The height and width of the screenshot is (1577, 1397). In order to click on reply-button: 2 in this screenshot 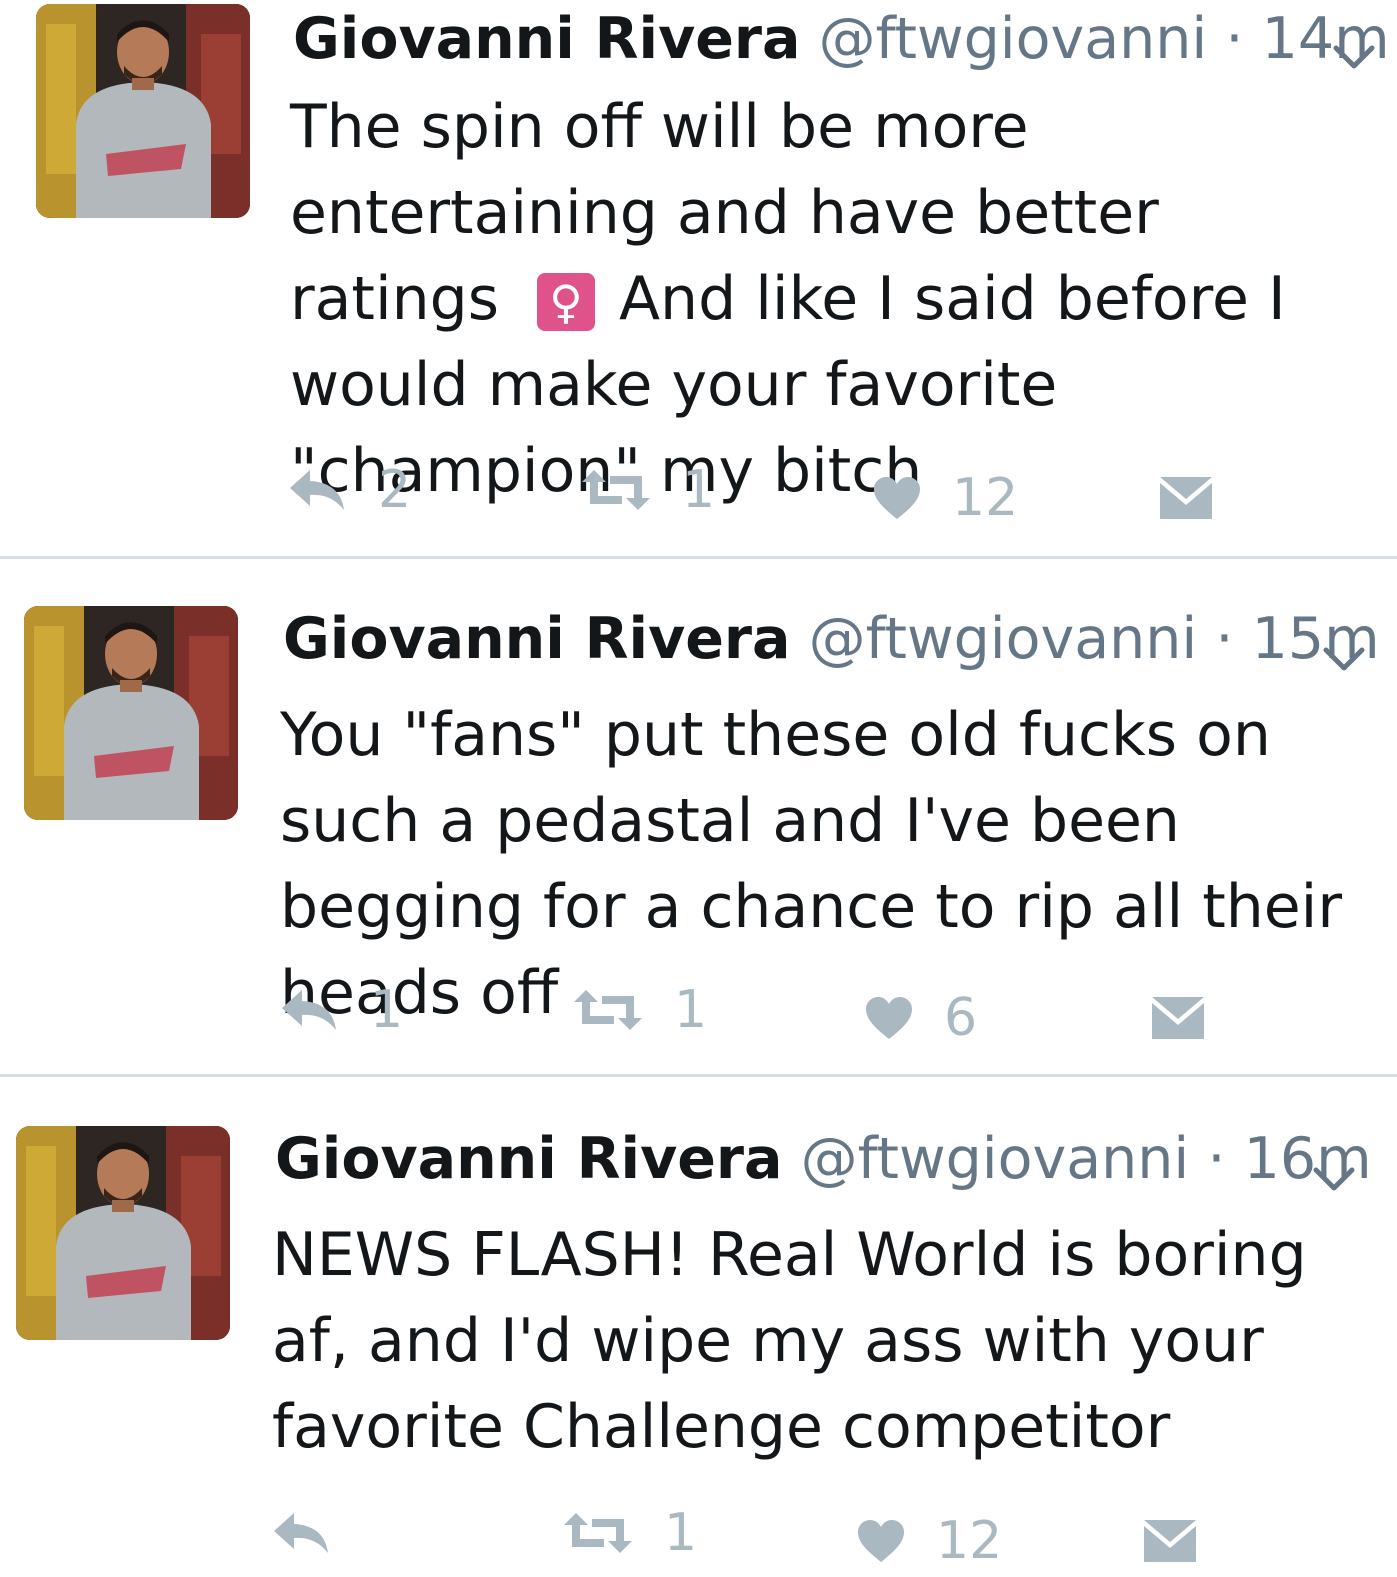, I will do `click(349, 490)`.